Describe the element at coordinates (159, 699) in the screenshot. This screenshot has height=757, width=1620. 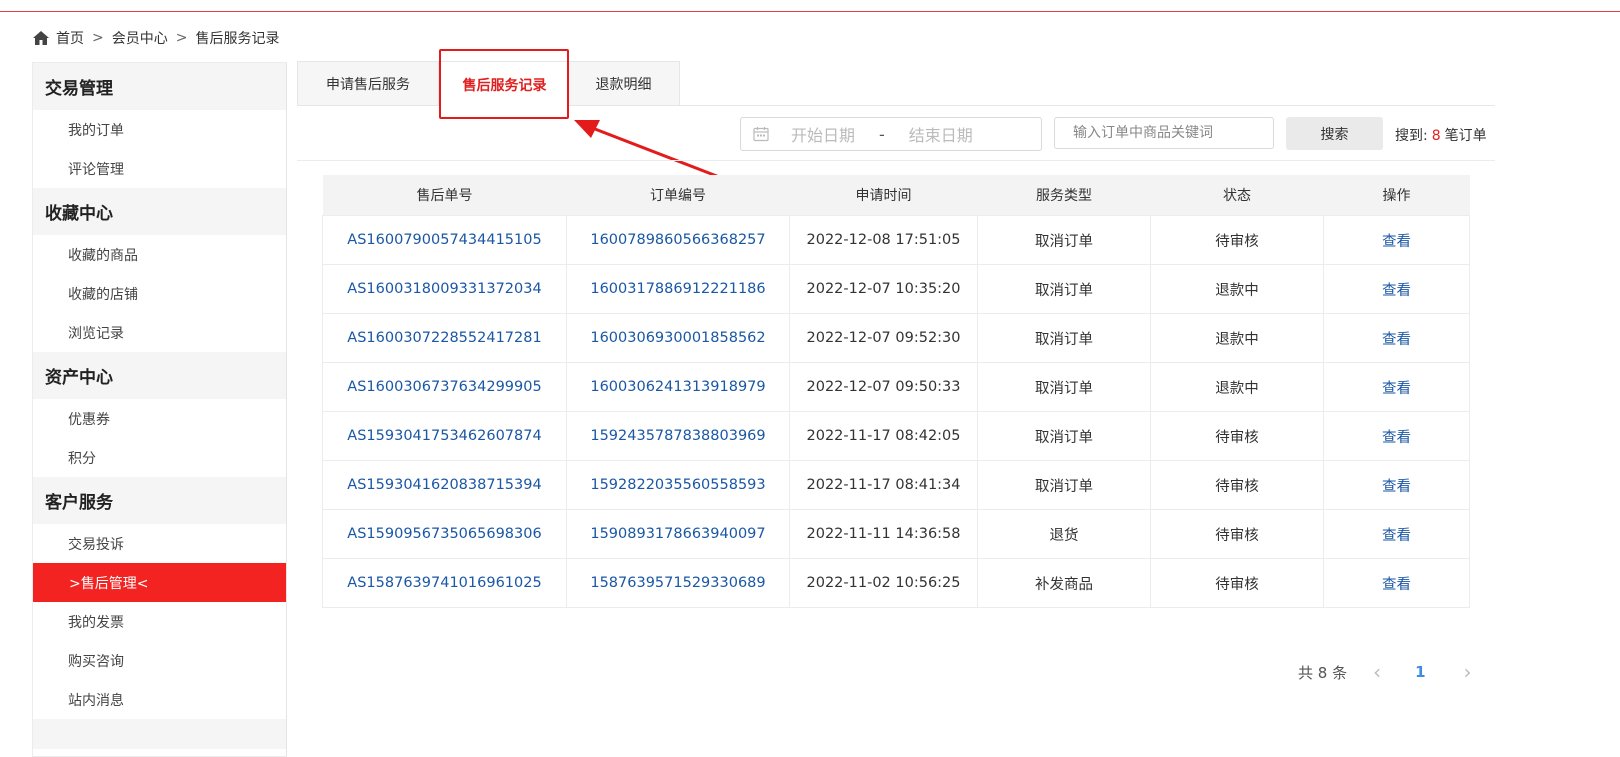
I see `sidebar-item-messages: 站内消息` at that location.